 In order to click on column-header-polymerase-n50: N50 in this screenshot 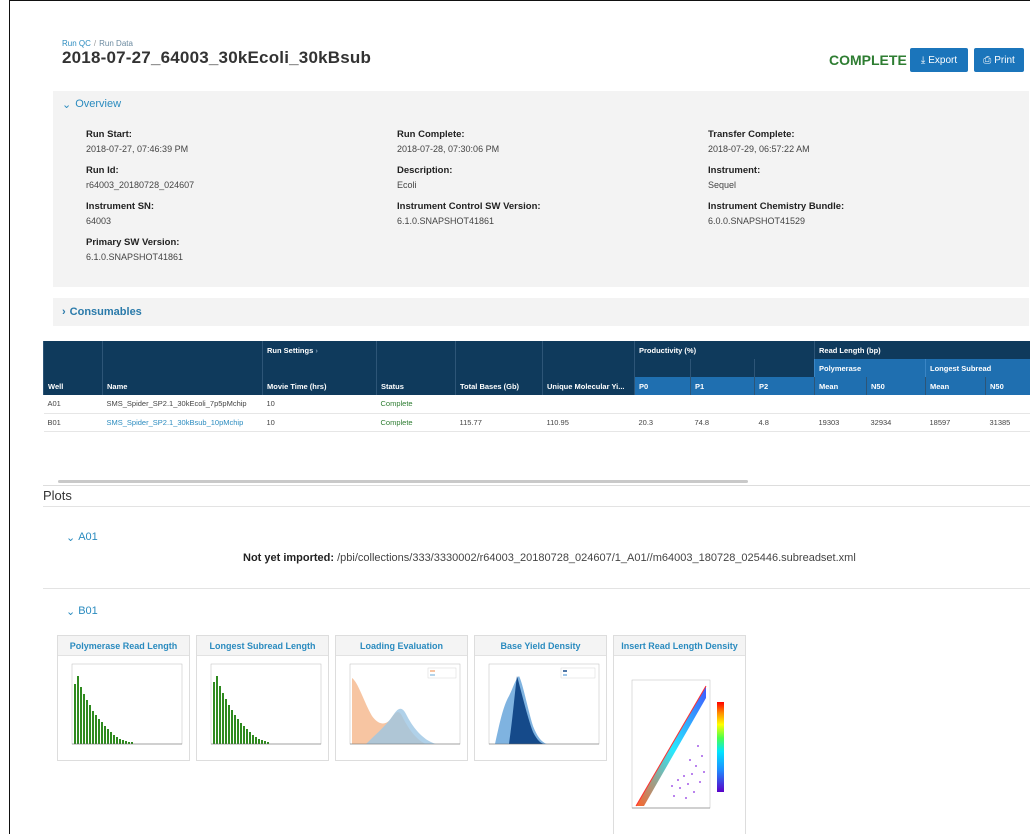, I will do `click(896, 386)`.